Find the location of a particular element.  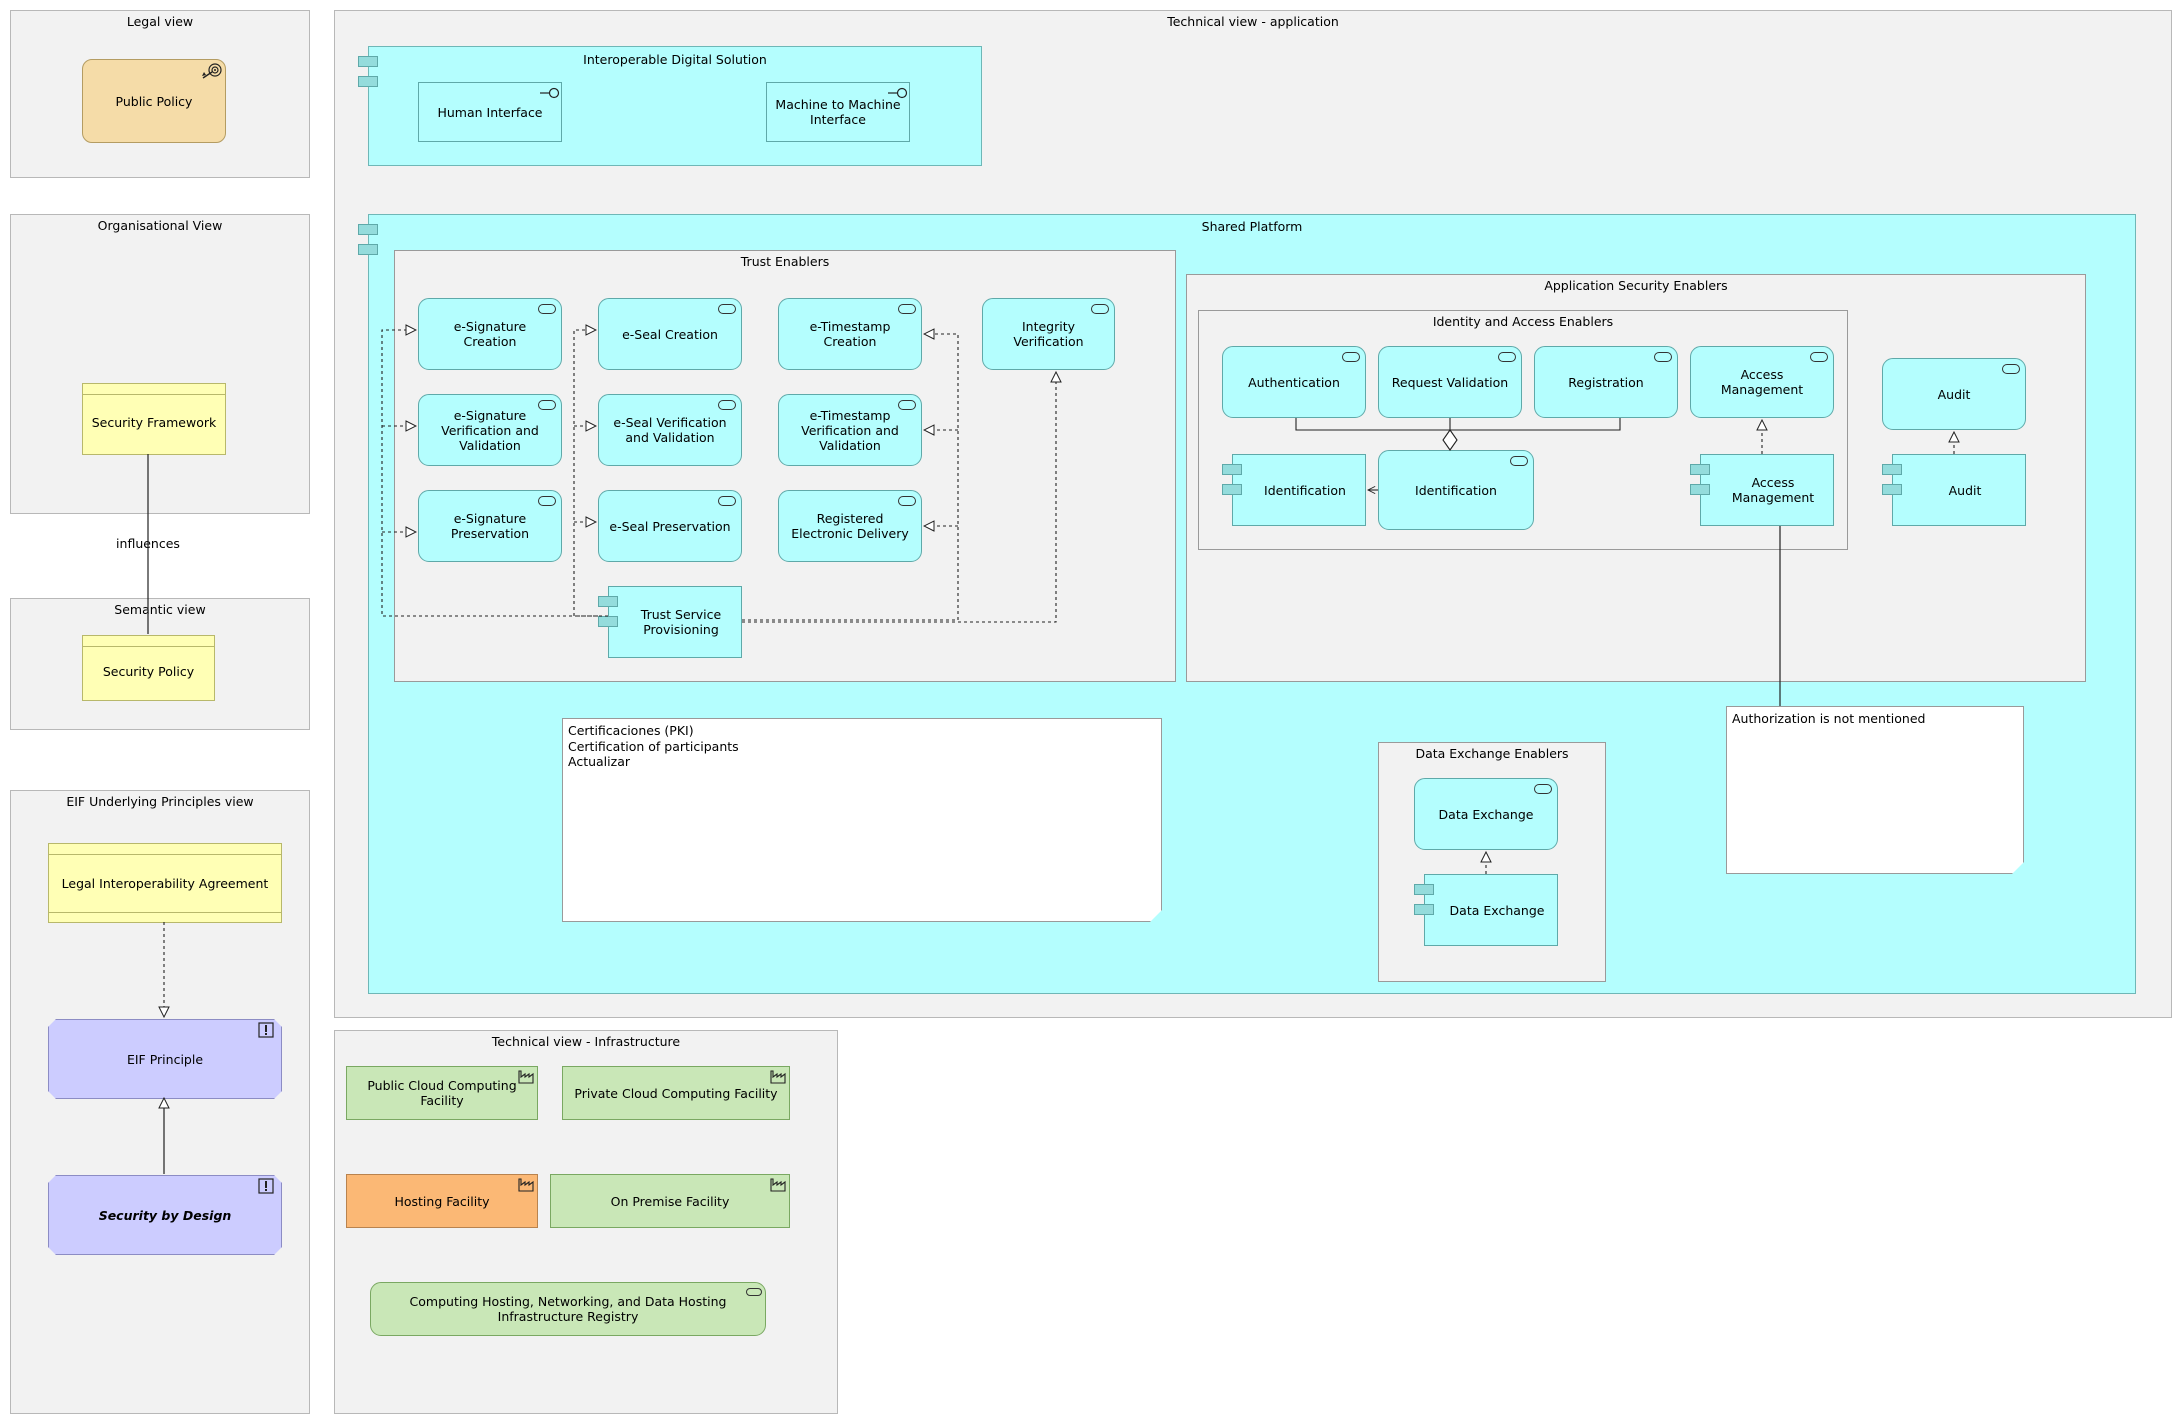

service-label: Registered Electronic Delivery is located at coordinates (850, 526).